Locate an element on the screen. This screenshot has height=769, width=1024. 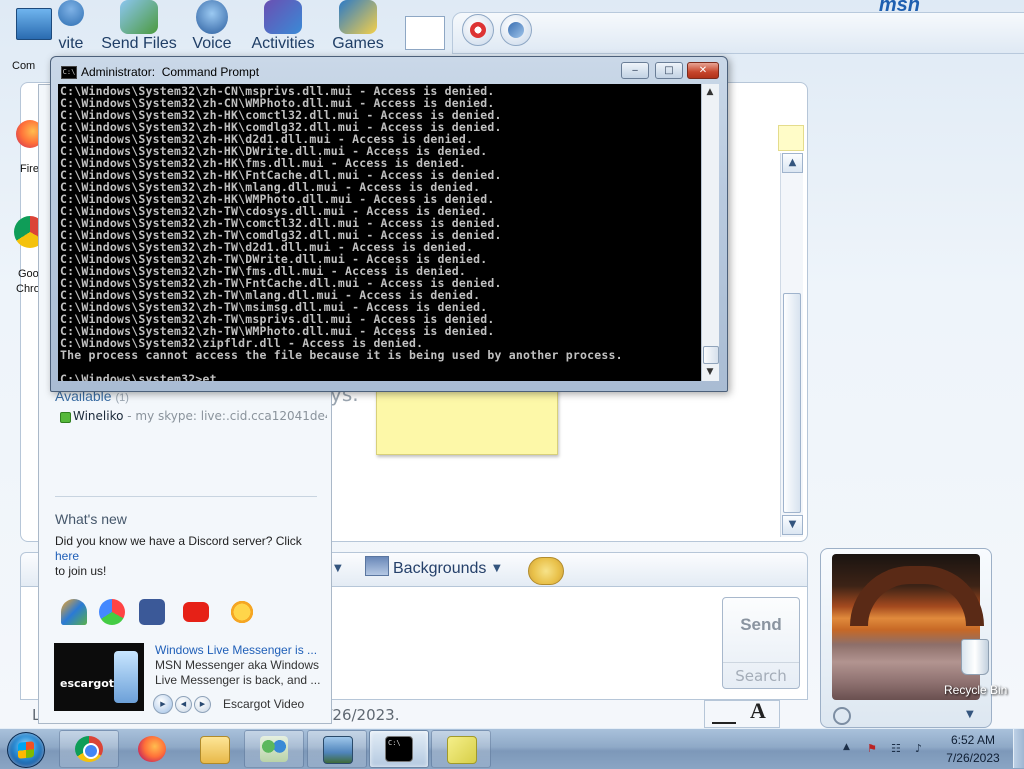
backgrounds-chevron-icon: ▼ is located at coordinates (497, 568).